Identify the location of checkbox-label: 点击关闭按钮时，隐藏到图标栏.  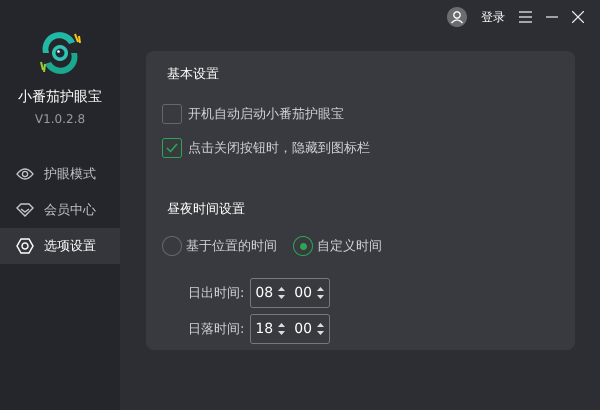
(279, 148).